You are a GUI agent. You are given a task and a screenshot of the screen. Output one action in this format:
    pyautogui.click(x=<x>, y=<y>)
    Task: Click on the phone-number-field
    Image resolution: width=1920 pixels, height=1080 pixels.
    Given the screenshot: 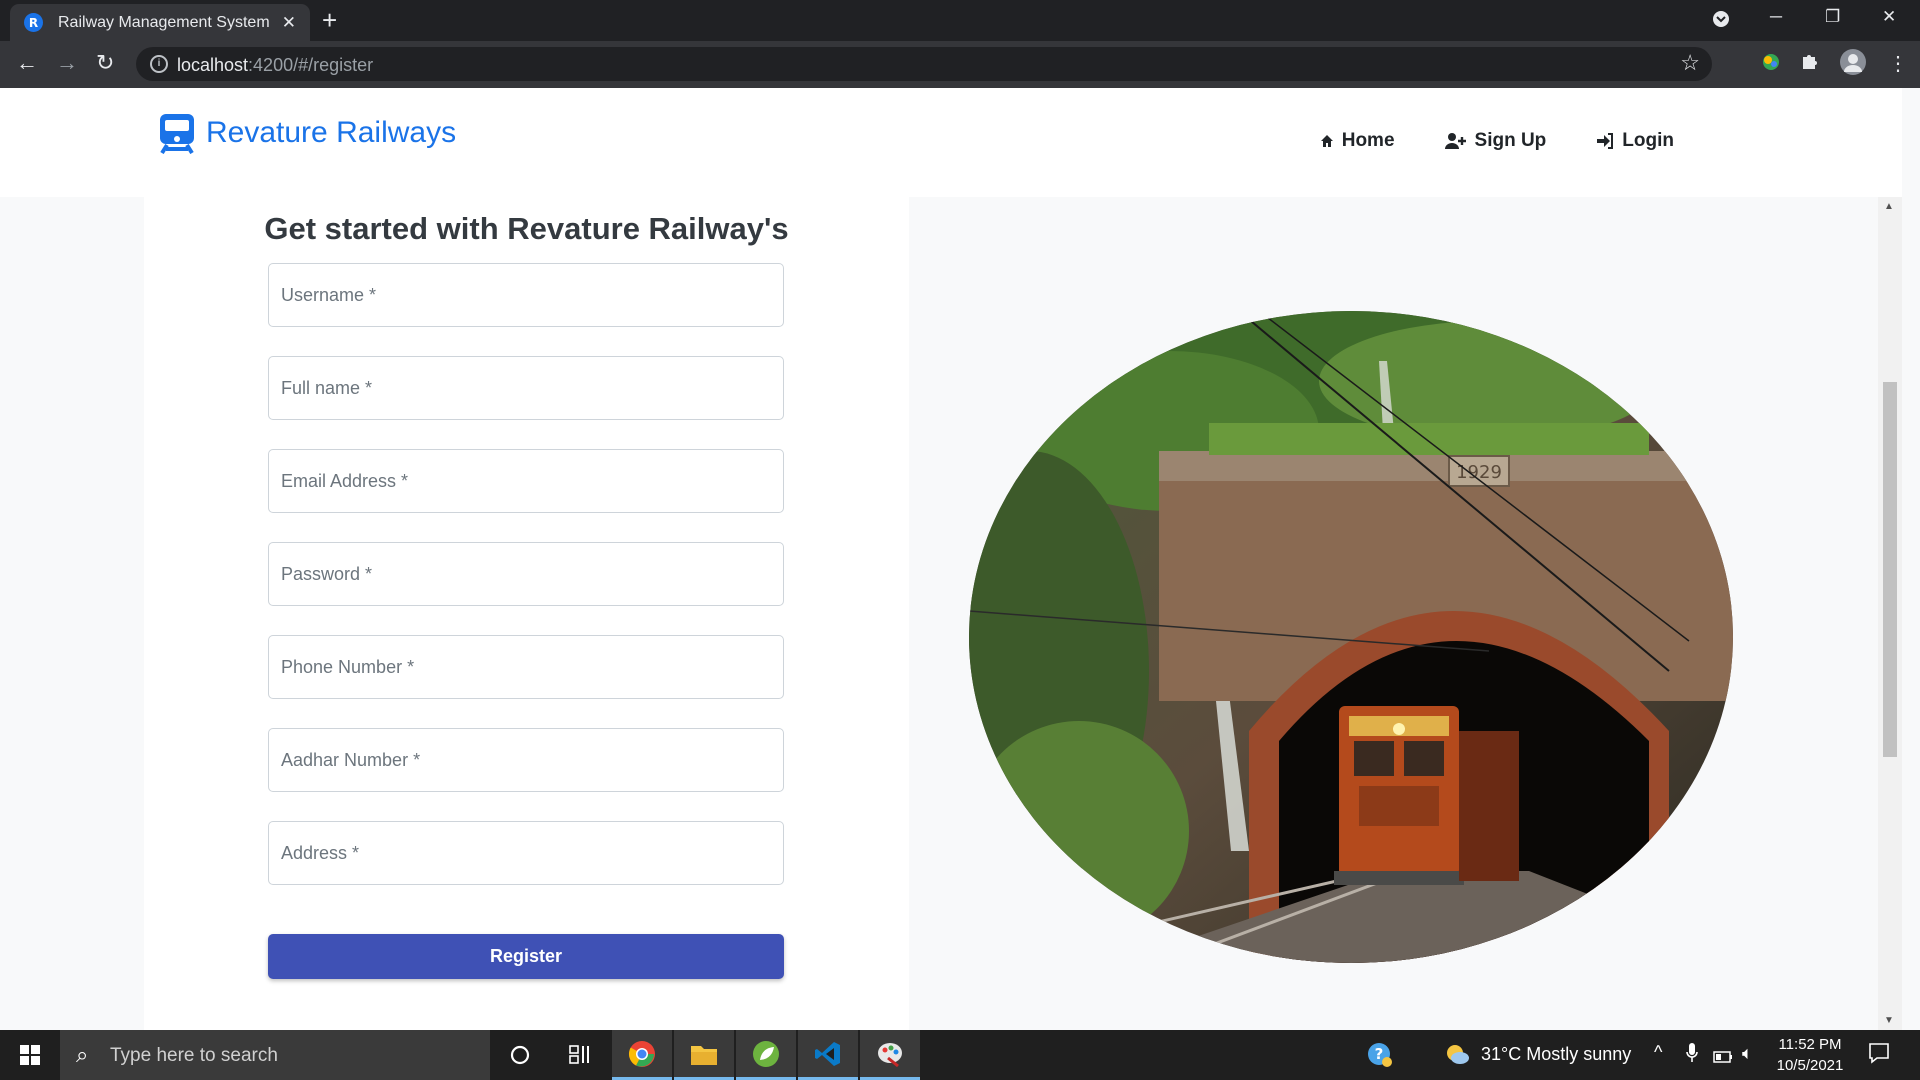 What is the action you would take?
    pyautogui.click(x=526, y=667)
    